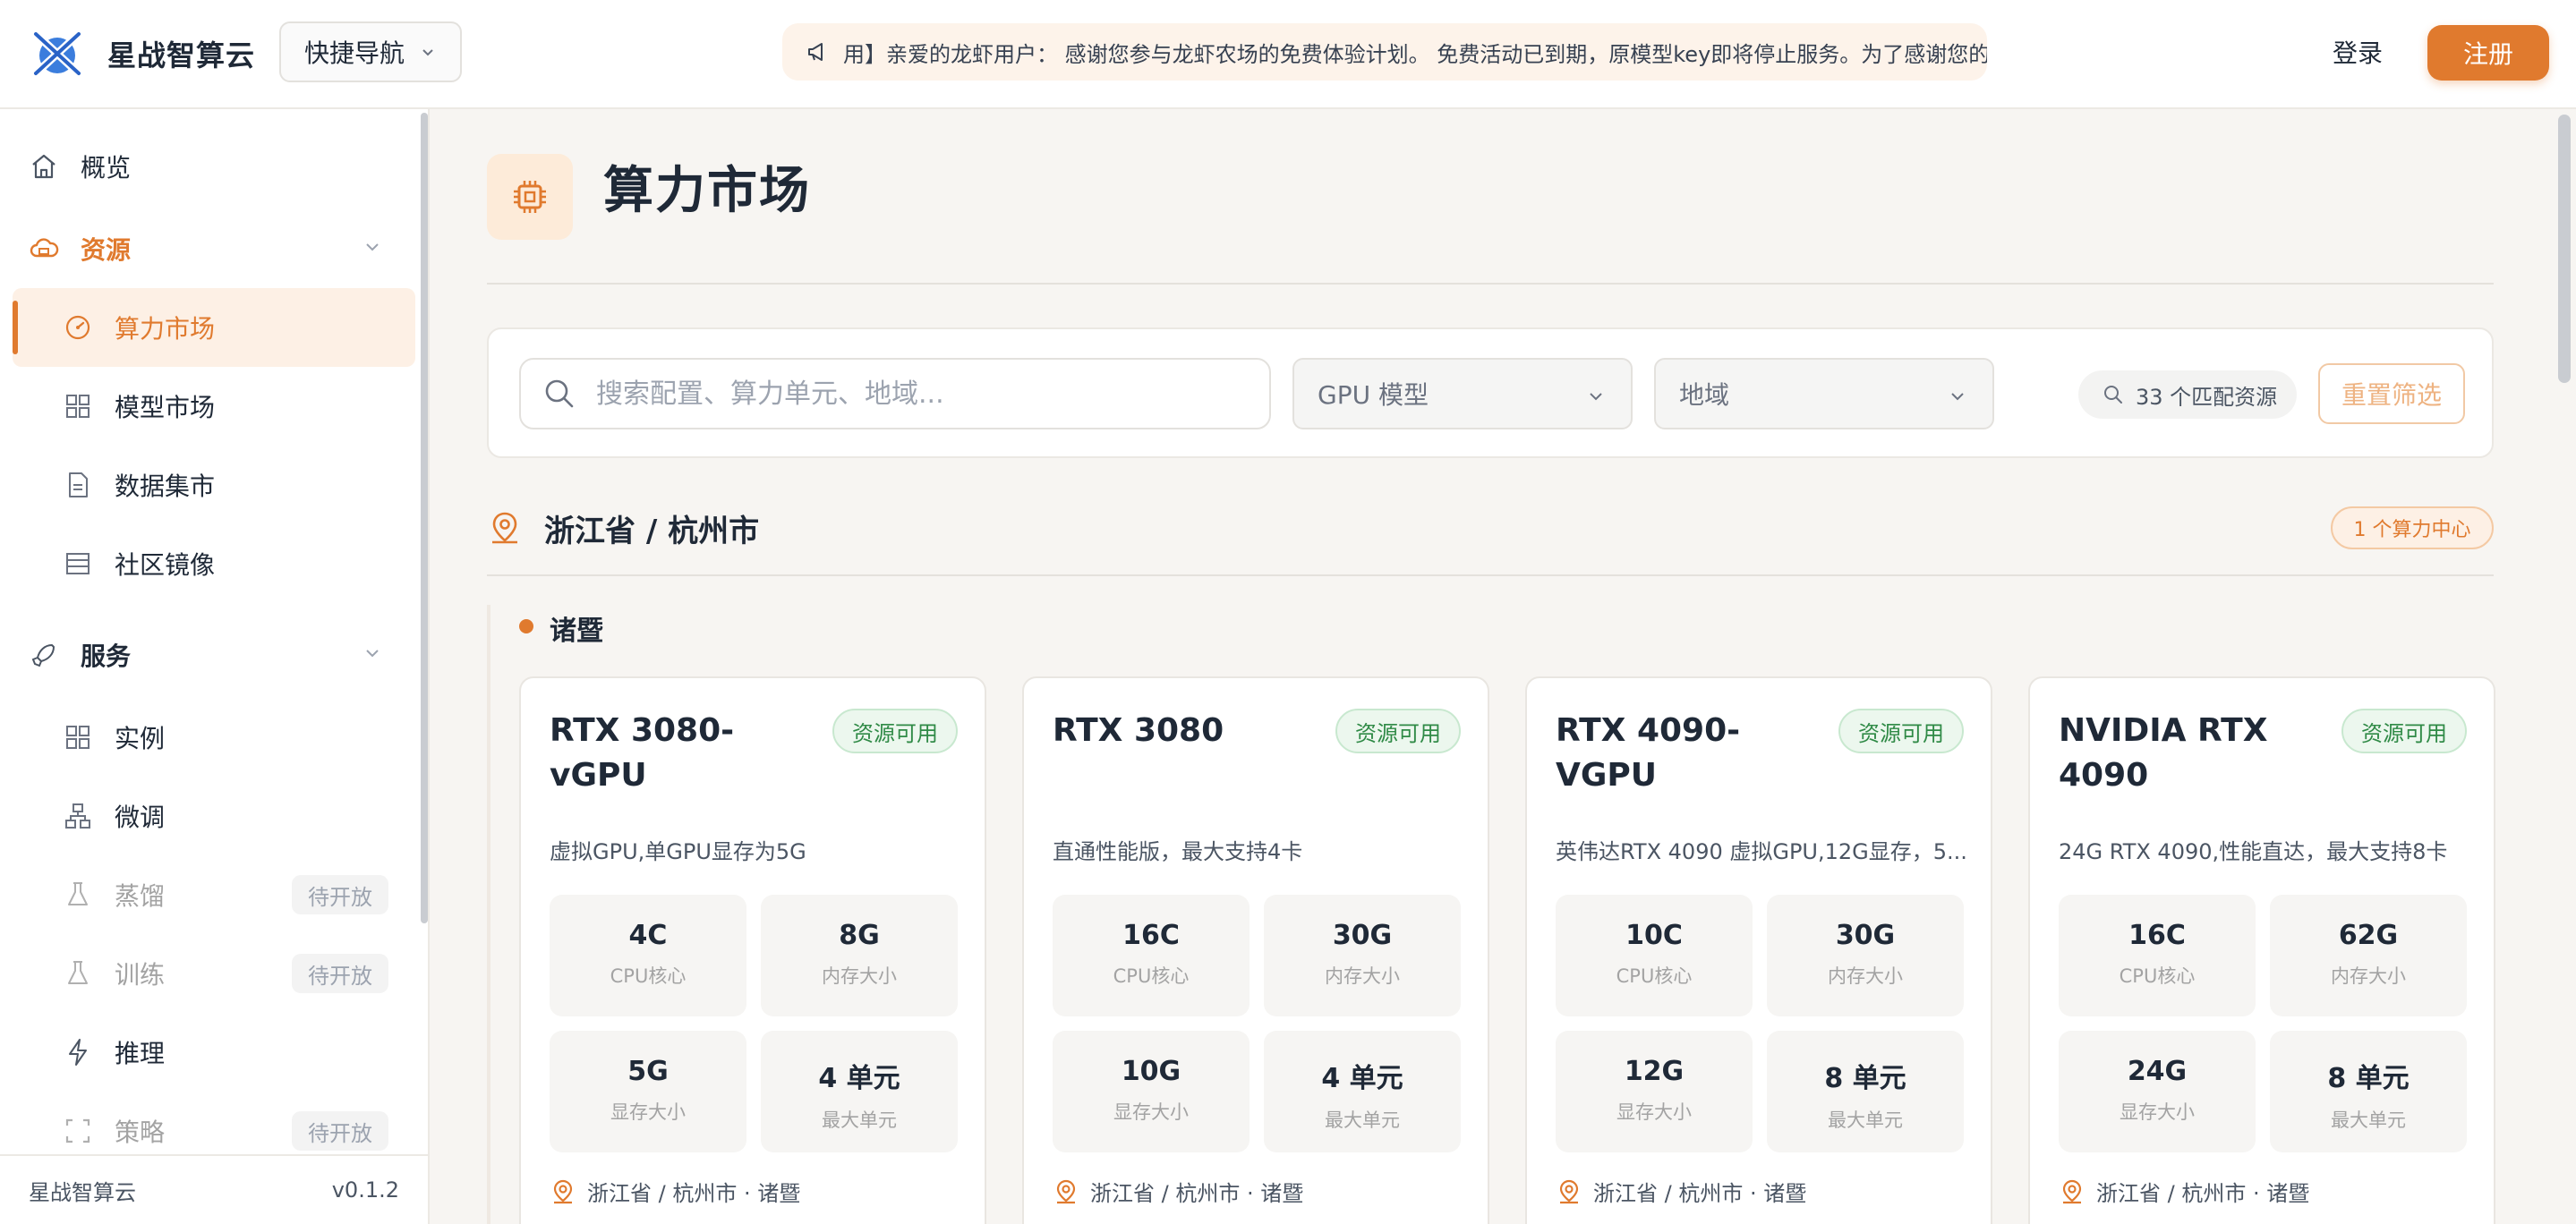 This screenshot has height=1224, width=2576. Describe the element at coordinates (140, 1053) in the screenshot. I see `sidebar-item-label: 推理` at that location.